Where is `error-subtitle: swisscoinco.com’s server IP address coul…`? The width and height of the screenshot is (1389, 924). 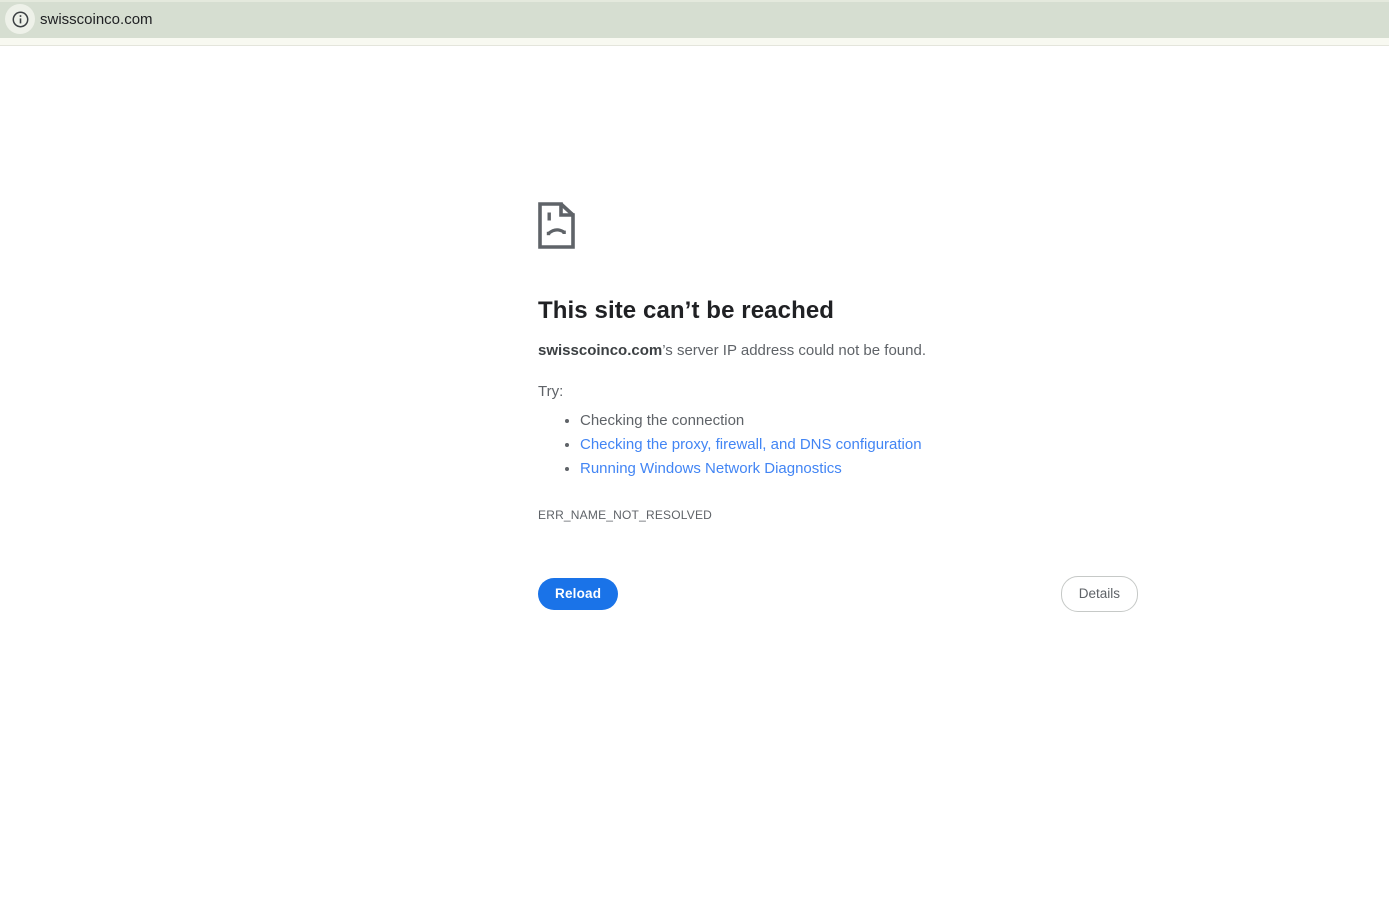
error-subtitle: swisscoinco.com’s server IP address coul… is located at coordinates (838, 351).